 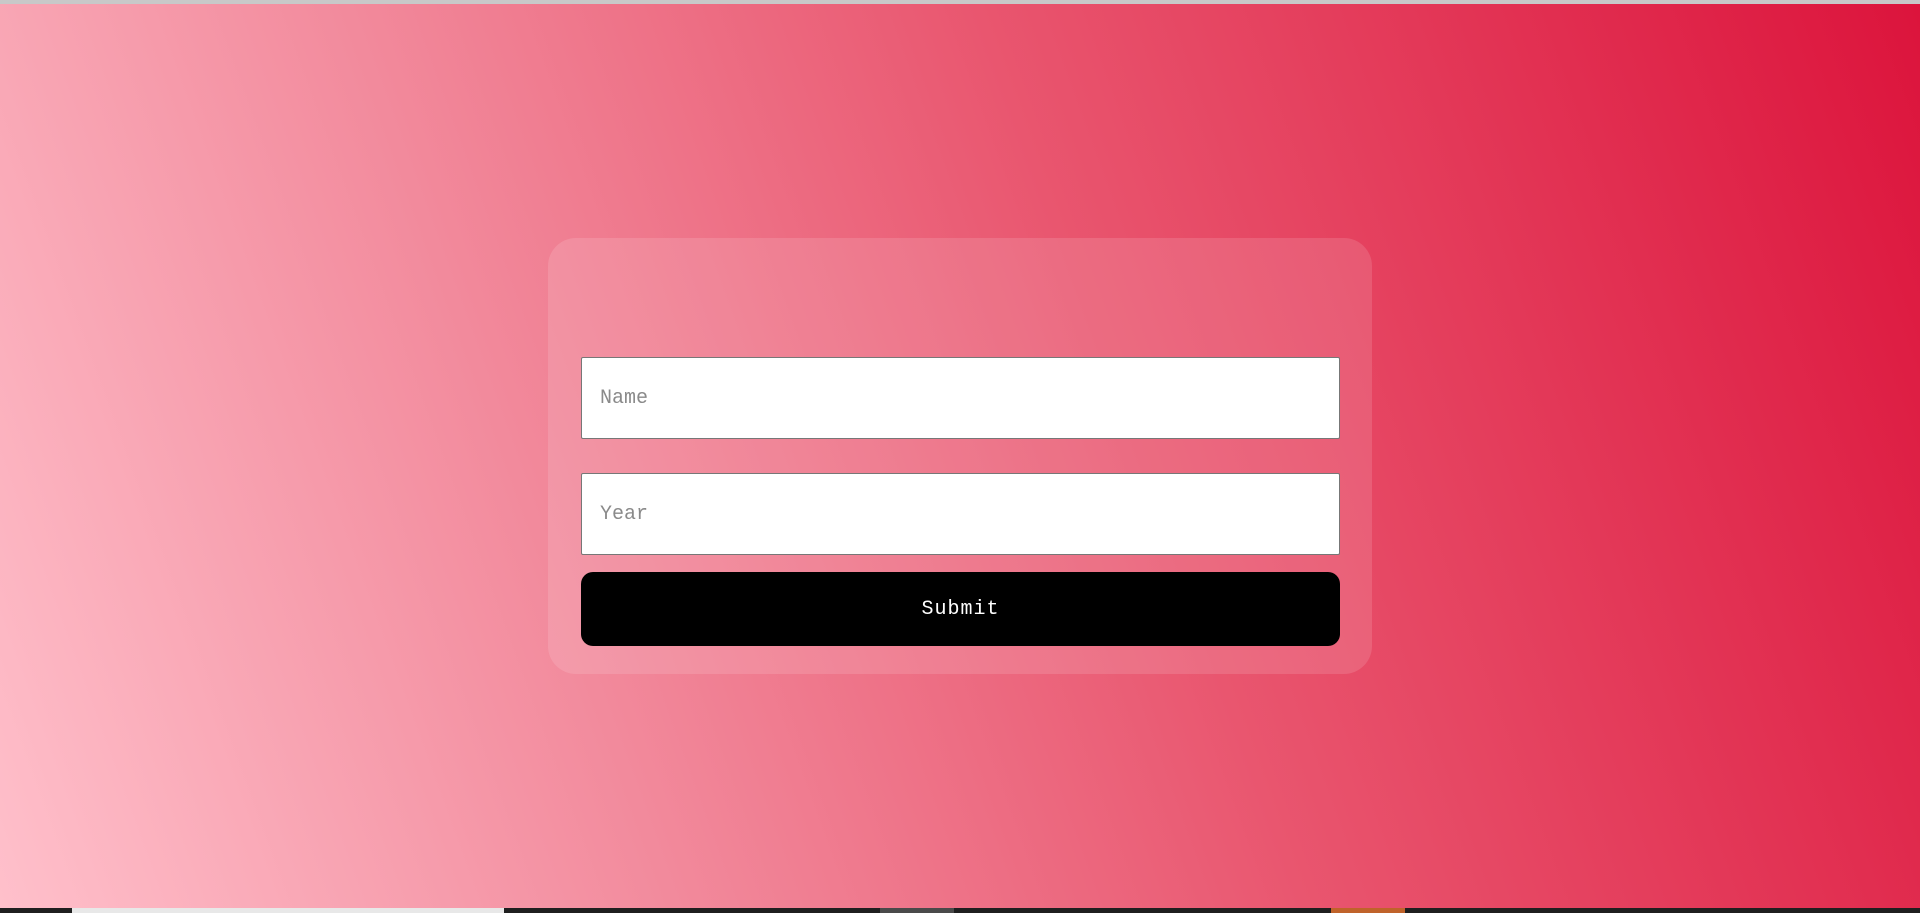 I want to click on name-input, so click(x=960, y=398).